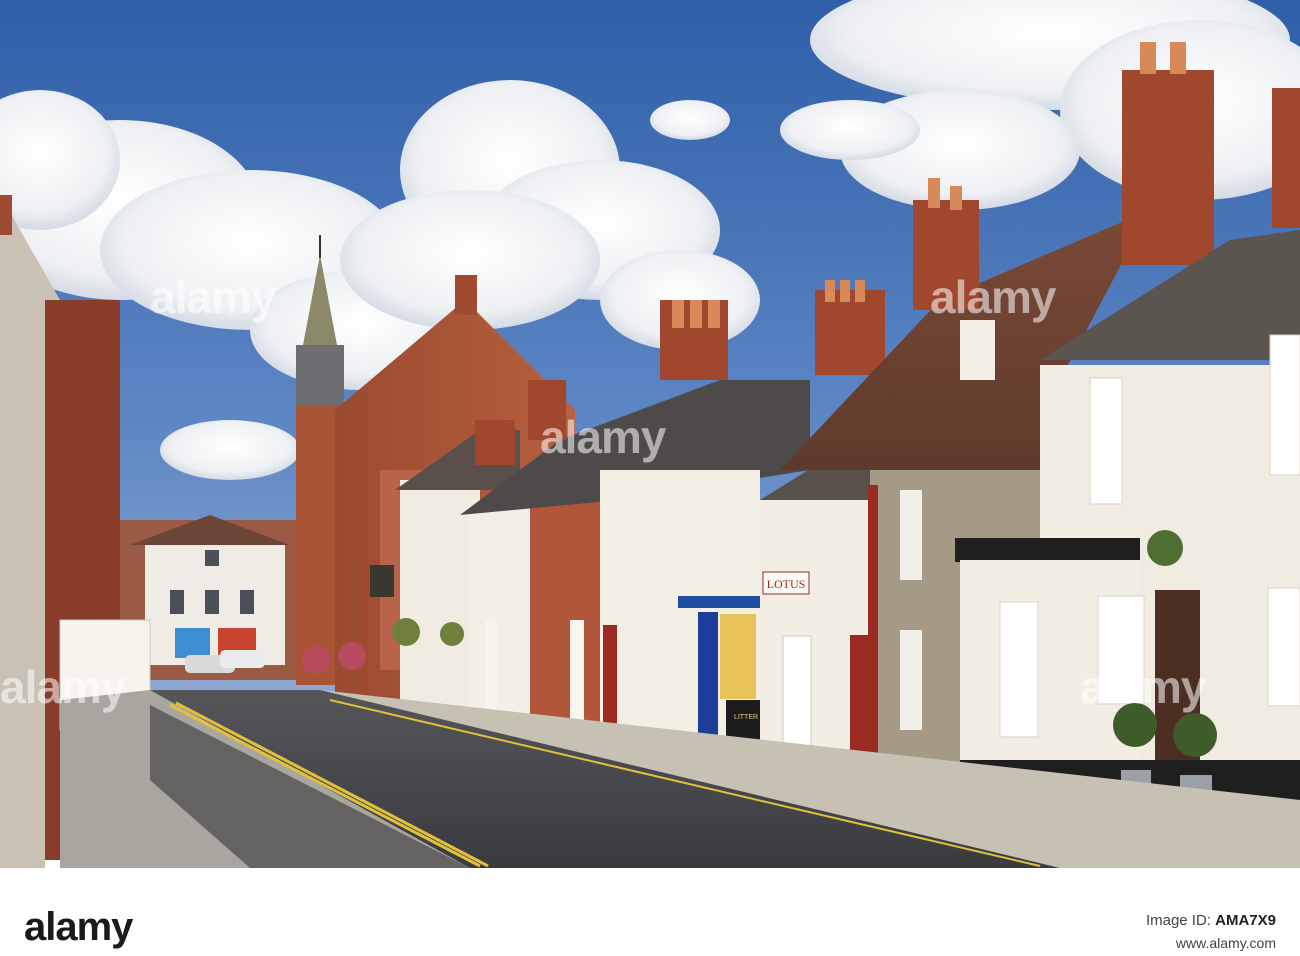  I want to click on lotus-sign: LOTUS, so click(786, 584).